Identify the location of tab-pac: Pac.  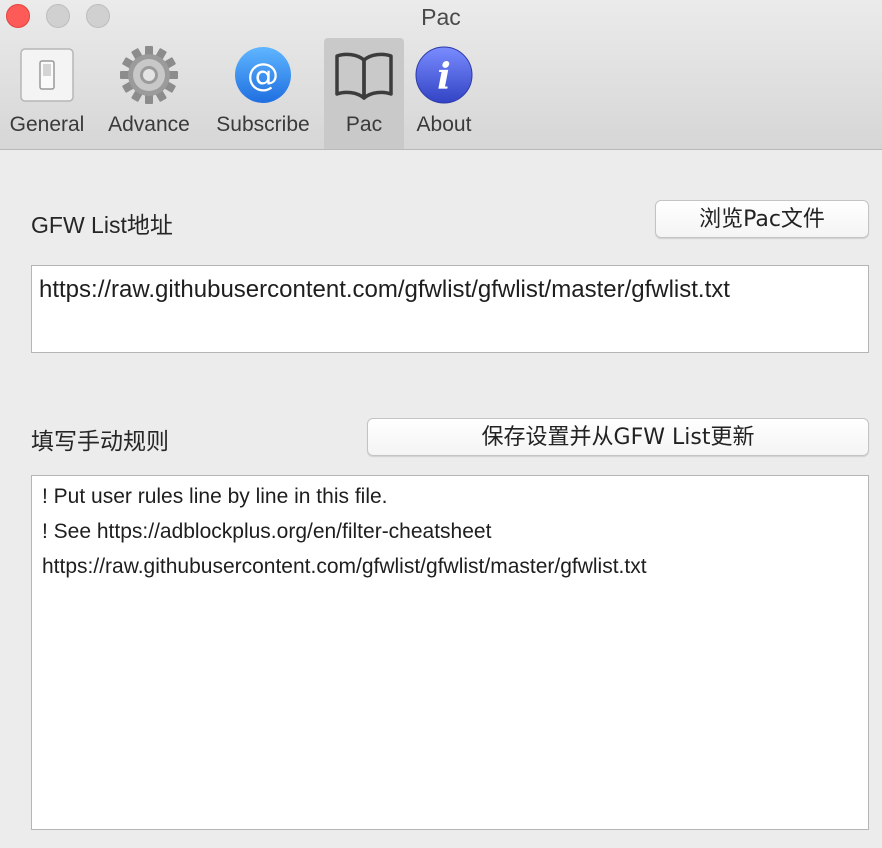
(364, 93).